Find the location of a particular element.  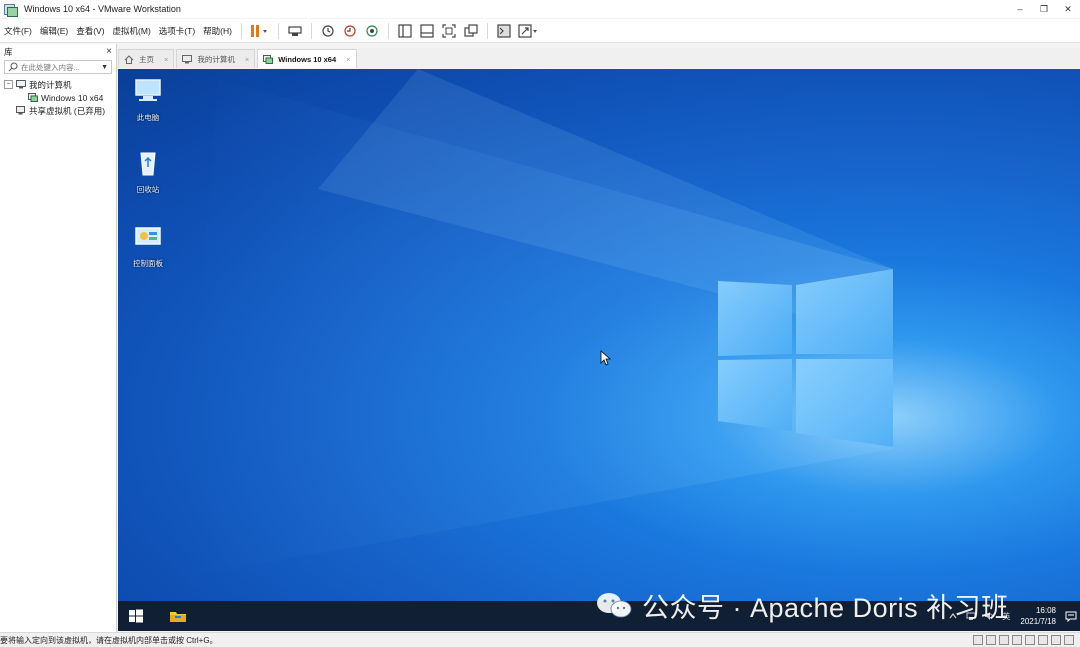

console-view-icon is located at coordinates (504, 30).